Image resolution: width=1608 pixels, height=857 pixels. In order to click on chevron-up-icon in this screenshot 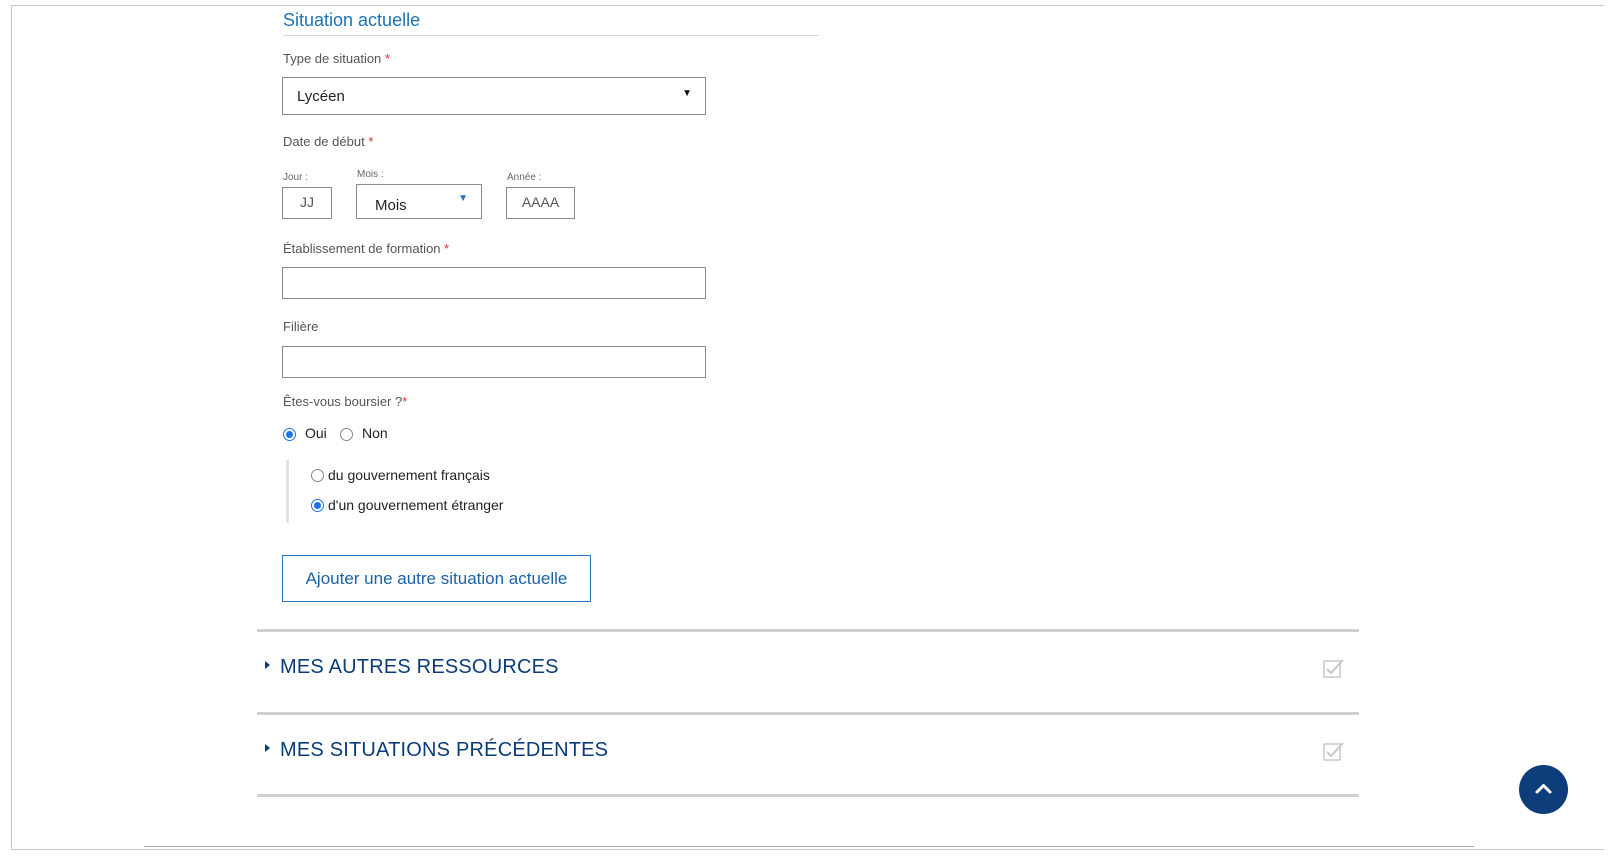, I will do `click(1543, 789)`.